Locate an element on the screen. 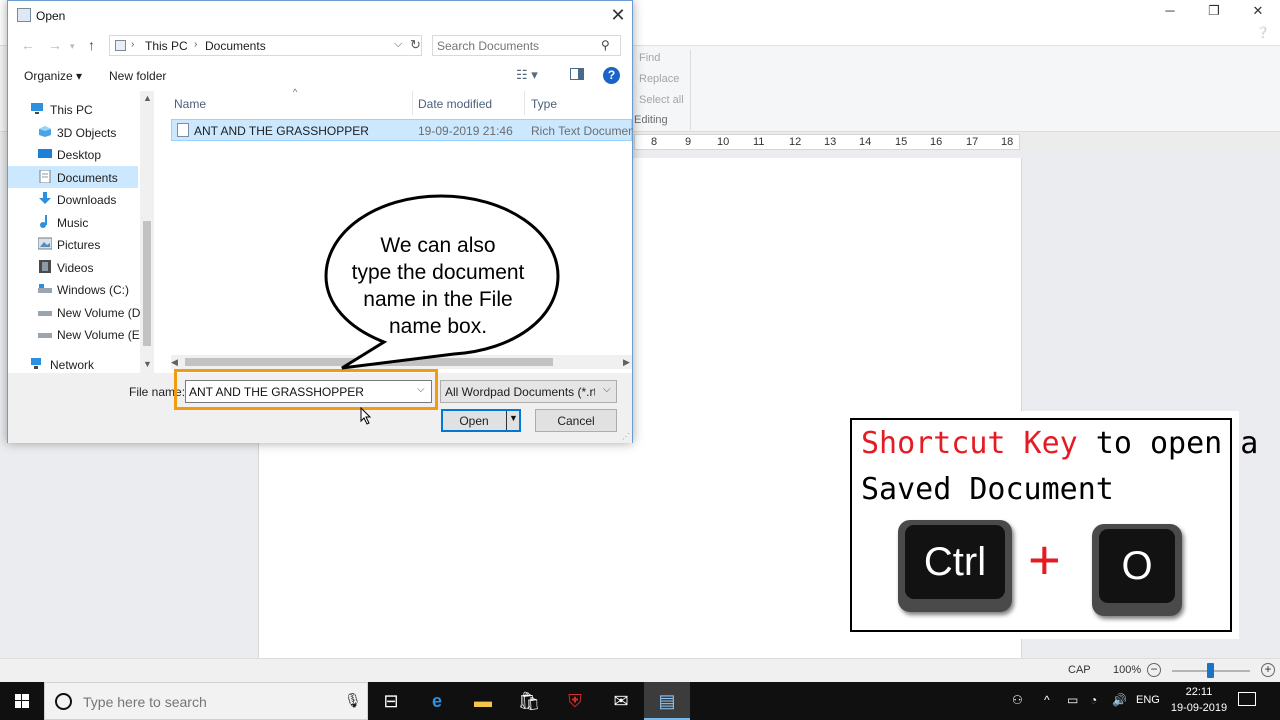  nav-pane-scrollbar: ▲ ▼ is located at coordinates (147, 232).